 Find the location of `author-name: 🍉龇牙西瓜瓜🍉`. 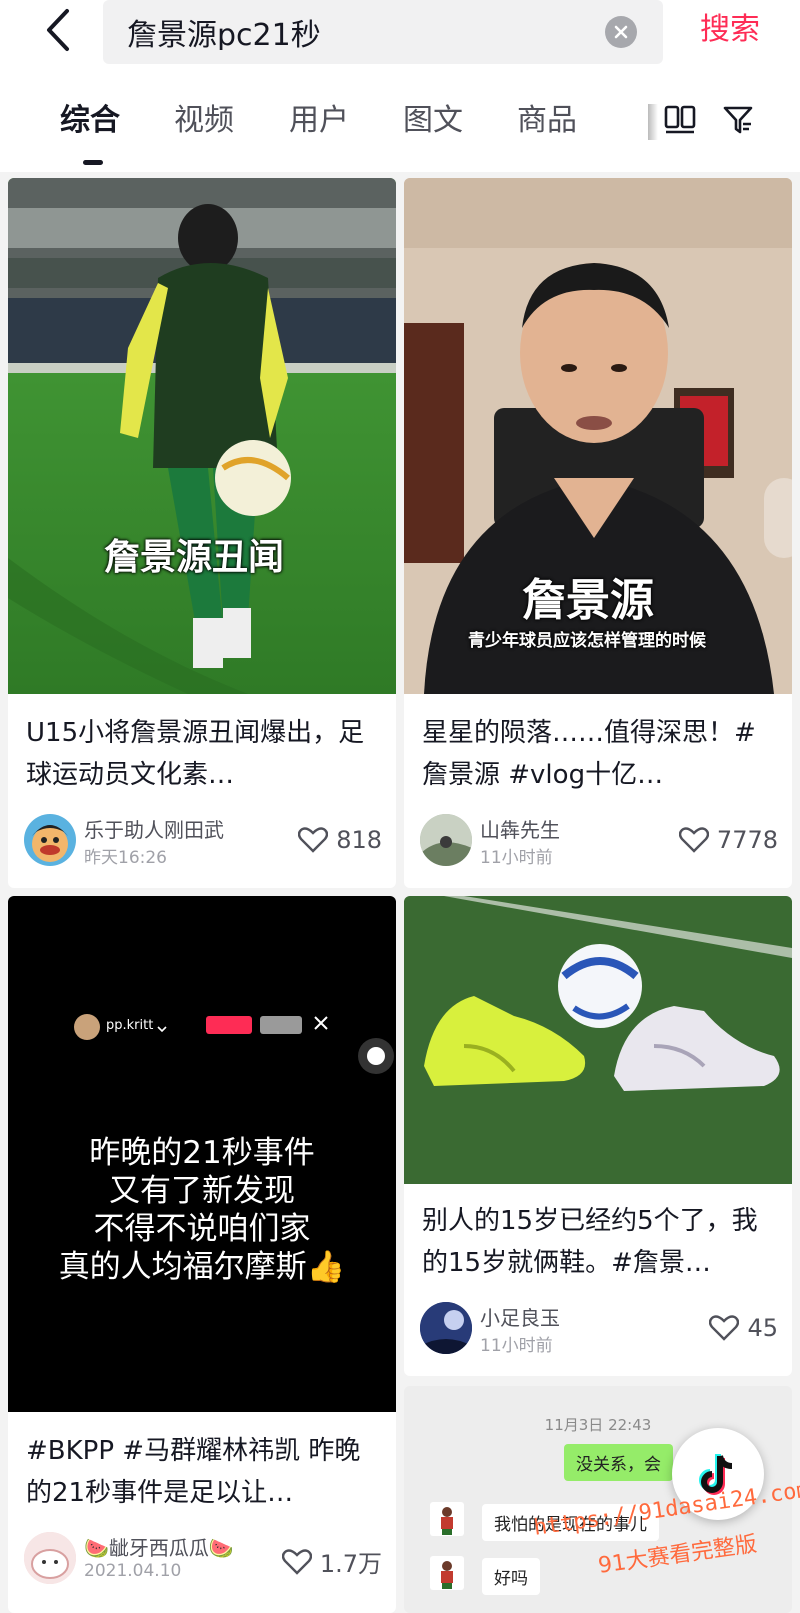

author-name: 🍉龇牙西瓜瓜🍉 is located at coordinates (159, 1546).